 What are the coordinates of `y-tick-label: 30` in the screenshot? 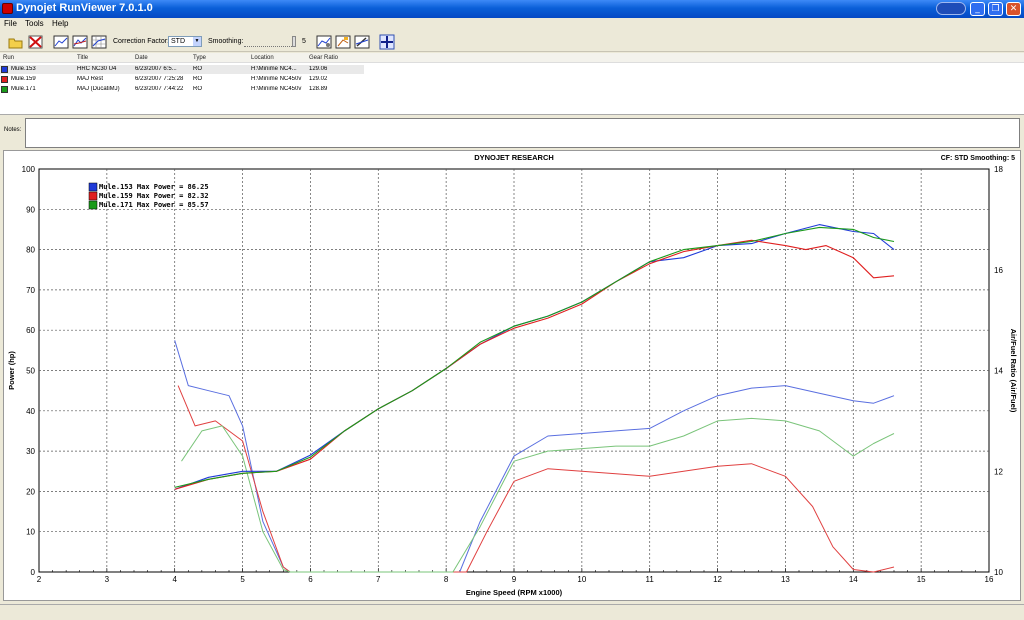 It's located at (30, 451).